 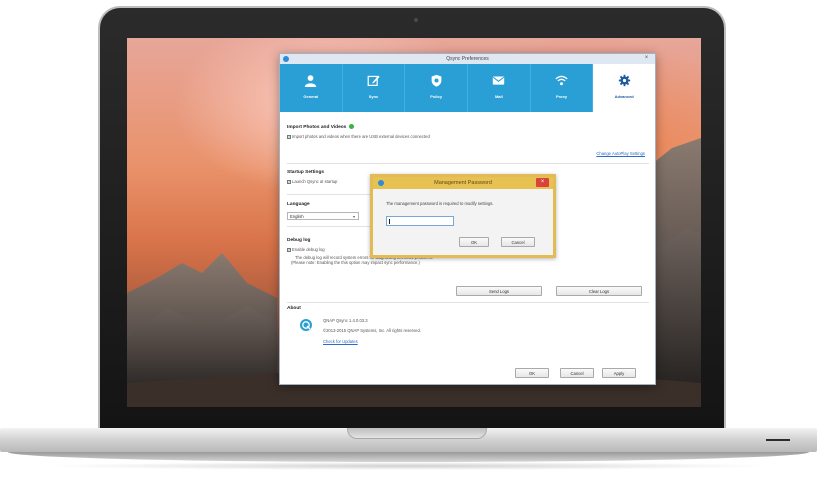 I want to click on tab-general-label: General, so click(x=311, y=96).